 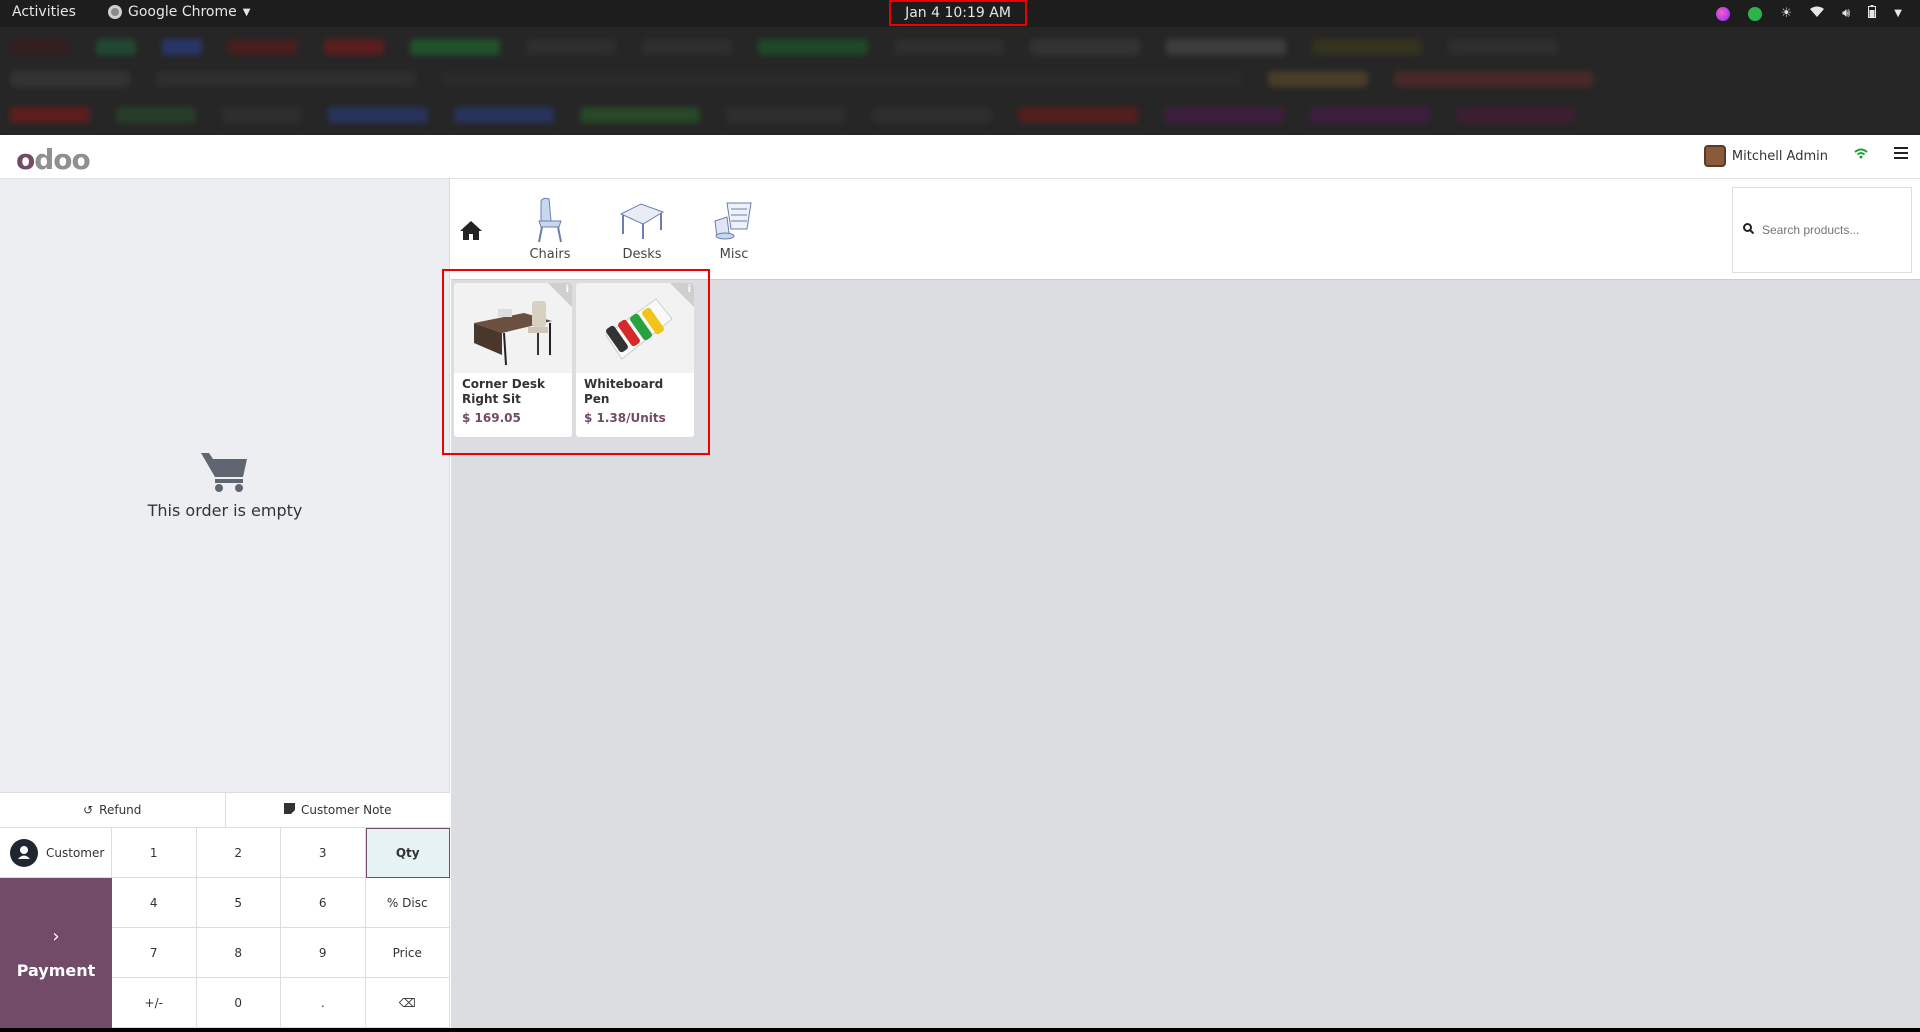 I want to click on user-avatar, so click(x=1714, y=156).